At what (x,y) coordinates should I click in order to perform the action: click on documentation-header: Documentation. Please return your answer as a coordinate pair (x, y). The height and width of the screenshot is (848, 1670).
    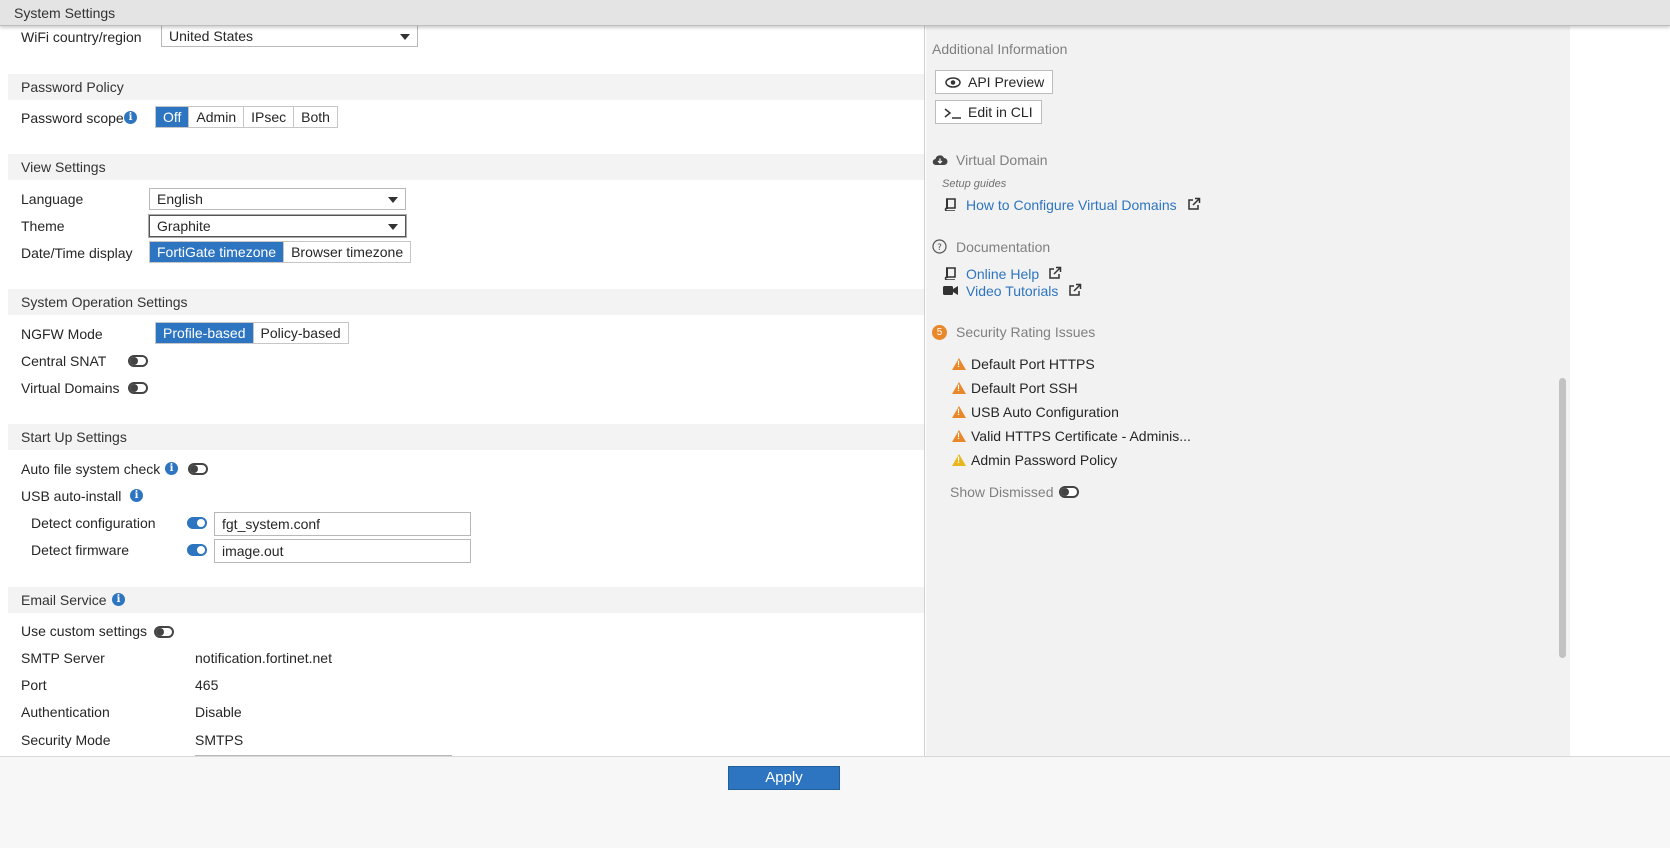
    Looking at the image, I should click on (1003, 247).